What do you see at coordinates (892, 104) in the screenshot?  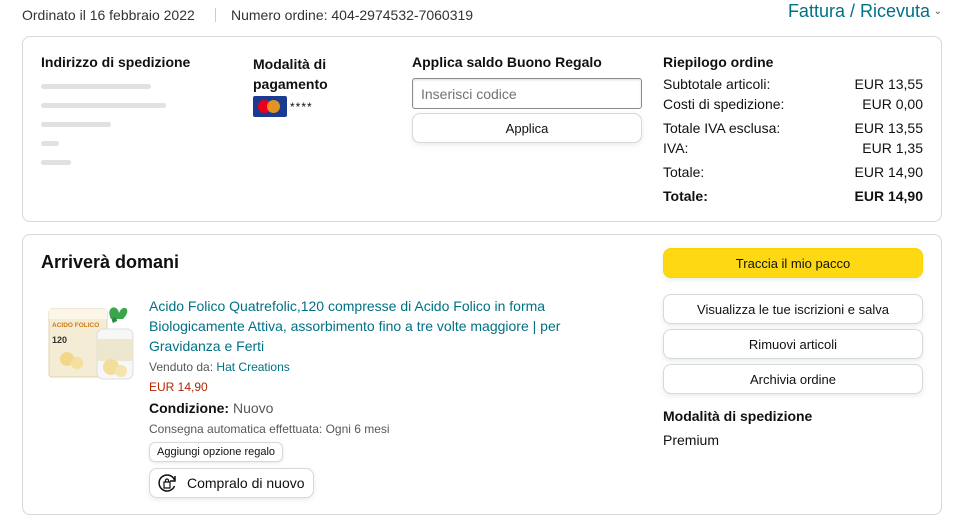 I see `summary-value: EUR 0,00` at bounding box center [892, 104].